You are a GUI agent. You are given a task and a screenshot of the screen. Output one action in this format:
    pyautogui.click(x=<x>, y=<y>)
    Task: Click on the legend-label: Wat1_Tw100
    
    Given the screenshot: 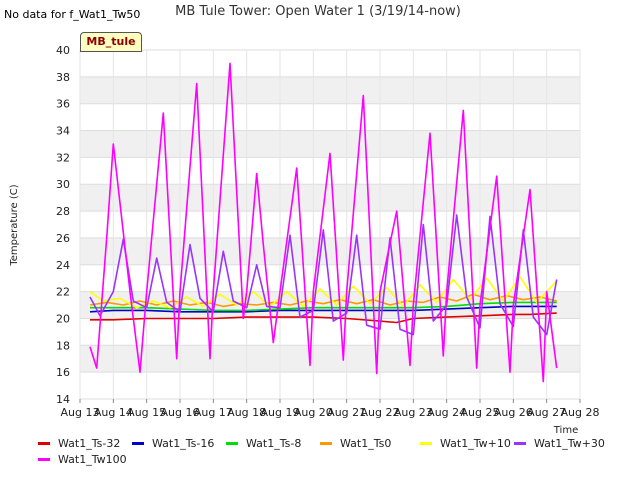 What is the action you would take?
    pyautogui.click(x=92, y=459)
    